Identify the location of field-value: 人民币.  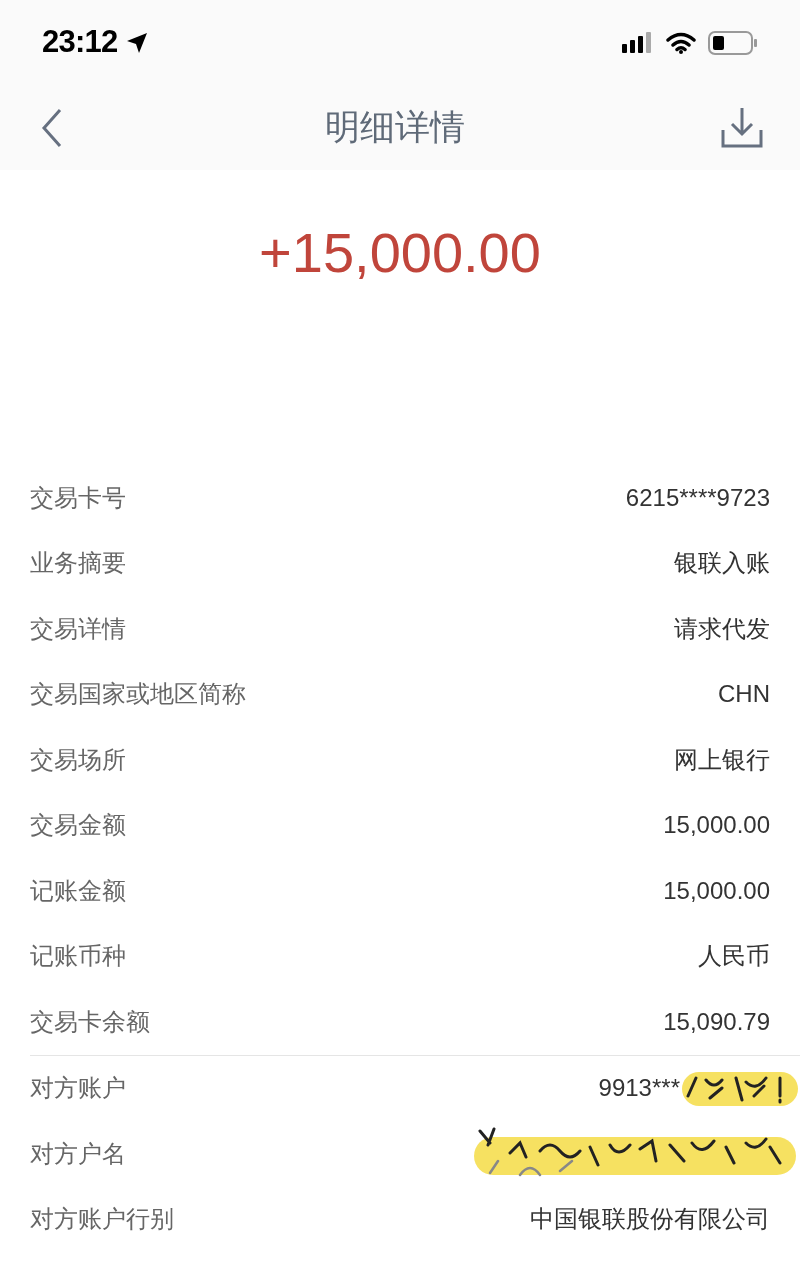
(734, 956).